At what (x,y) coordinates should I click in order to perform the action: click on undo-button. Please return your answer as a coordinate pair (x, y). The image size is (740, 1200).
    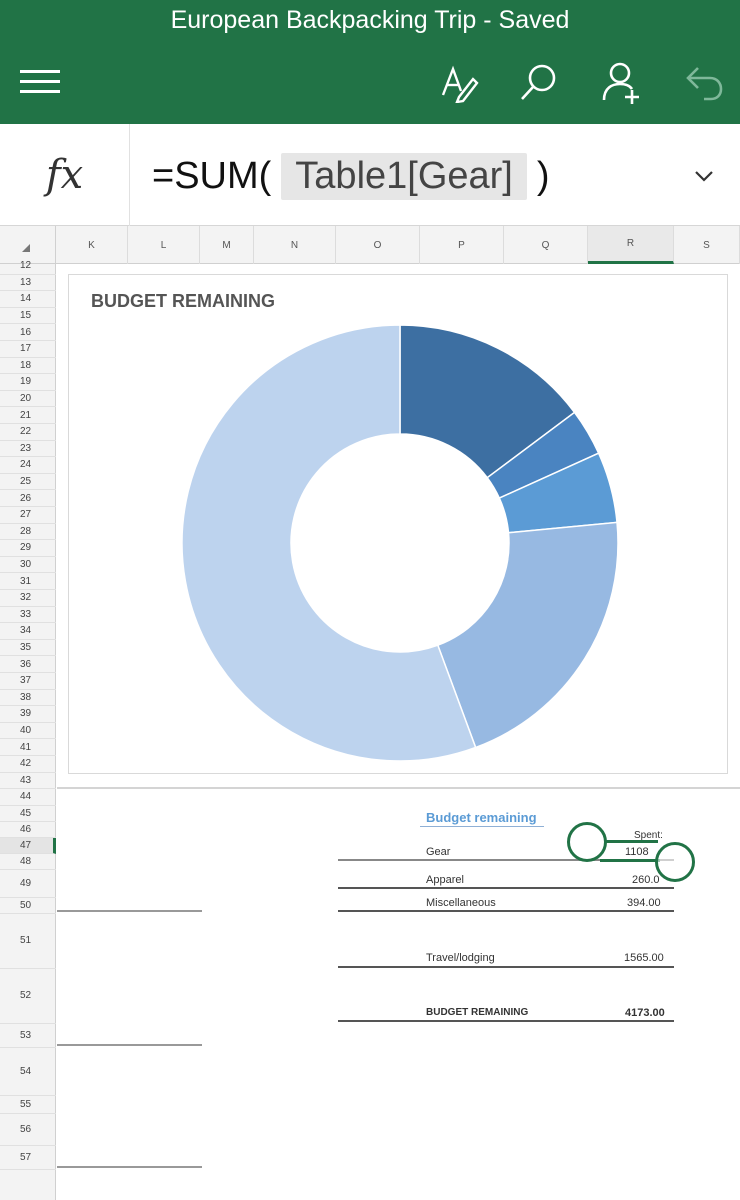
    Looking at the image, I should click on (704, 82).